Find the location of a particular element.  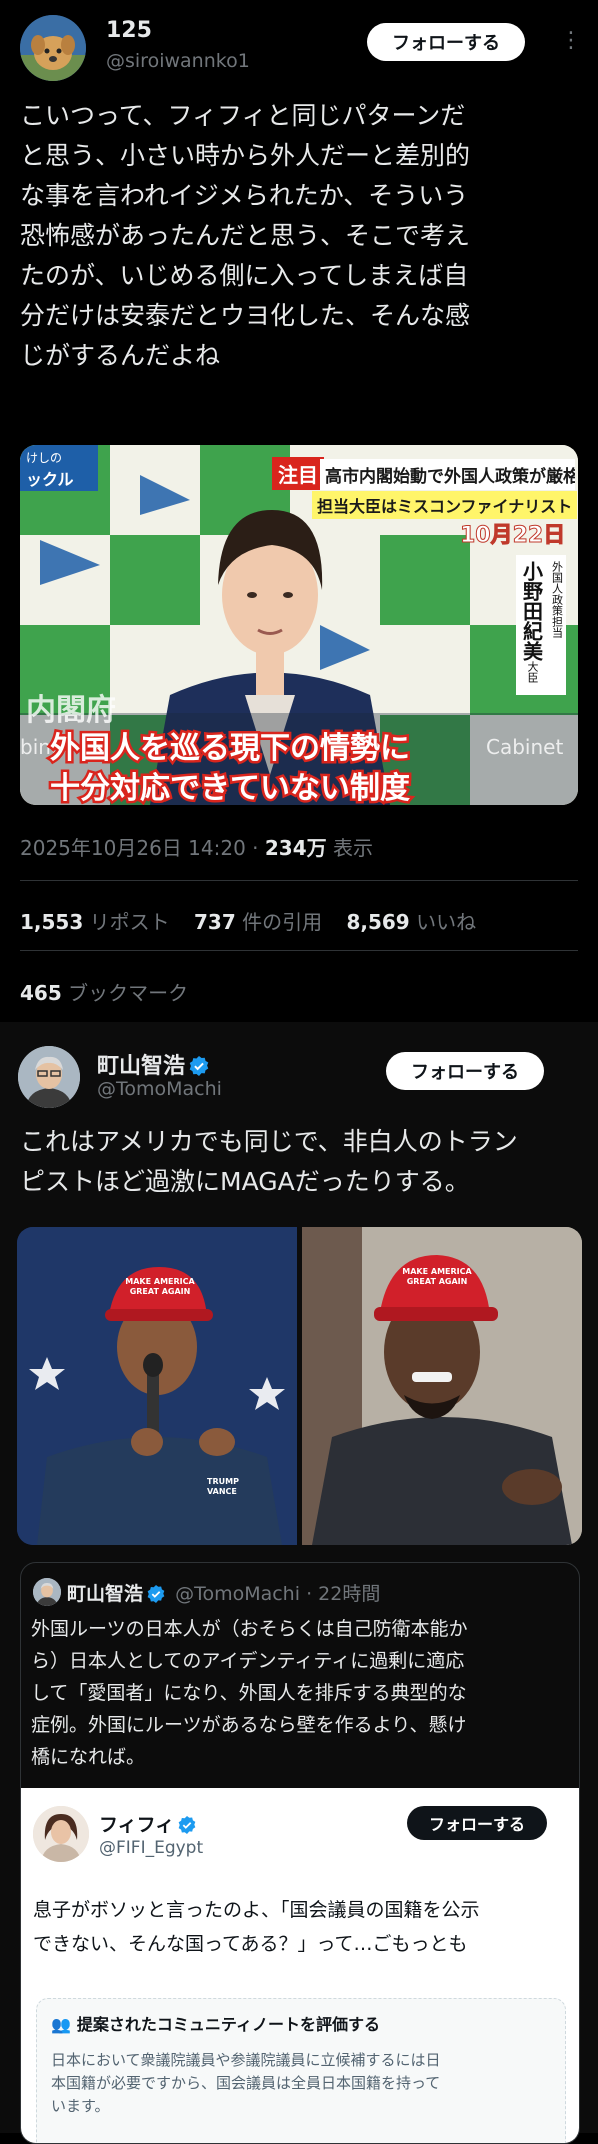

man-avatar-image is located at coordinates (49, 1077).